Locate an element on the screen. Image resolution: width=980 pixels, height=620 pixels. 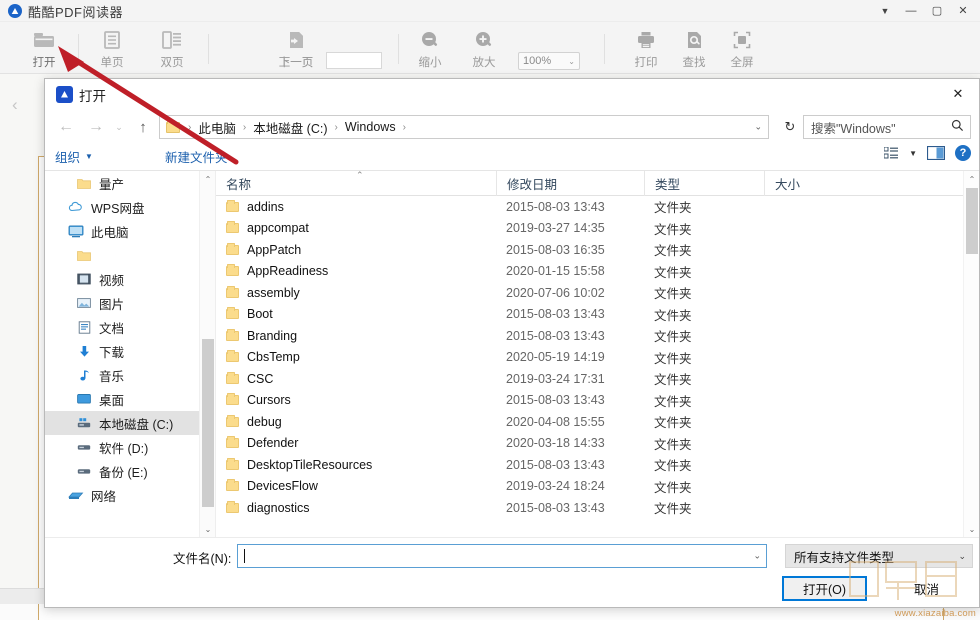
recent-locations-icon: ⌄ is located at coordinates (119, 127).